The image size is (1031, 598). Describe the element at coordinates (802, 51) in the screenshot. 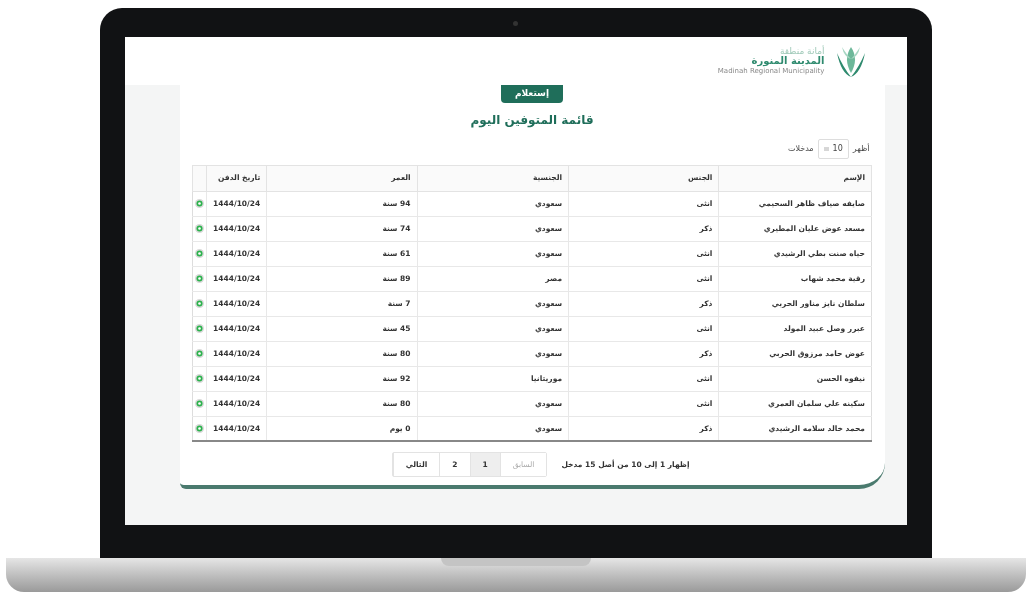

I see `logo-text: أمانة منطقة` at that location.